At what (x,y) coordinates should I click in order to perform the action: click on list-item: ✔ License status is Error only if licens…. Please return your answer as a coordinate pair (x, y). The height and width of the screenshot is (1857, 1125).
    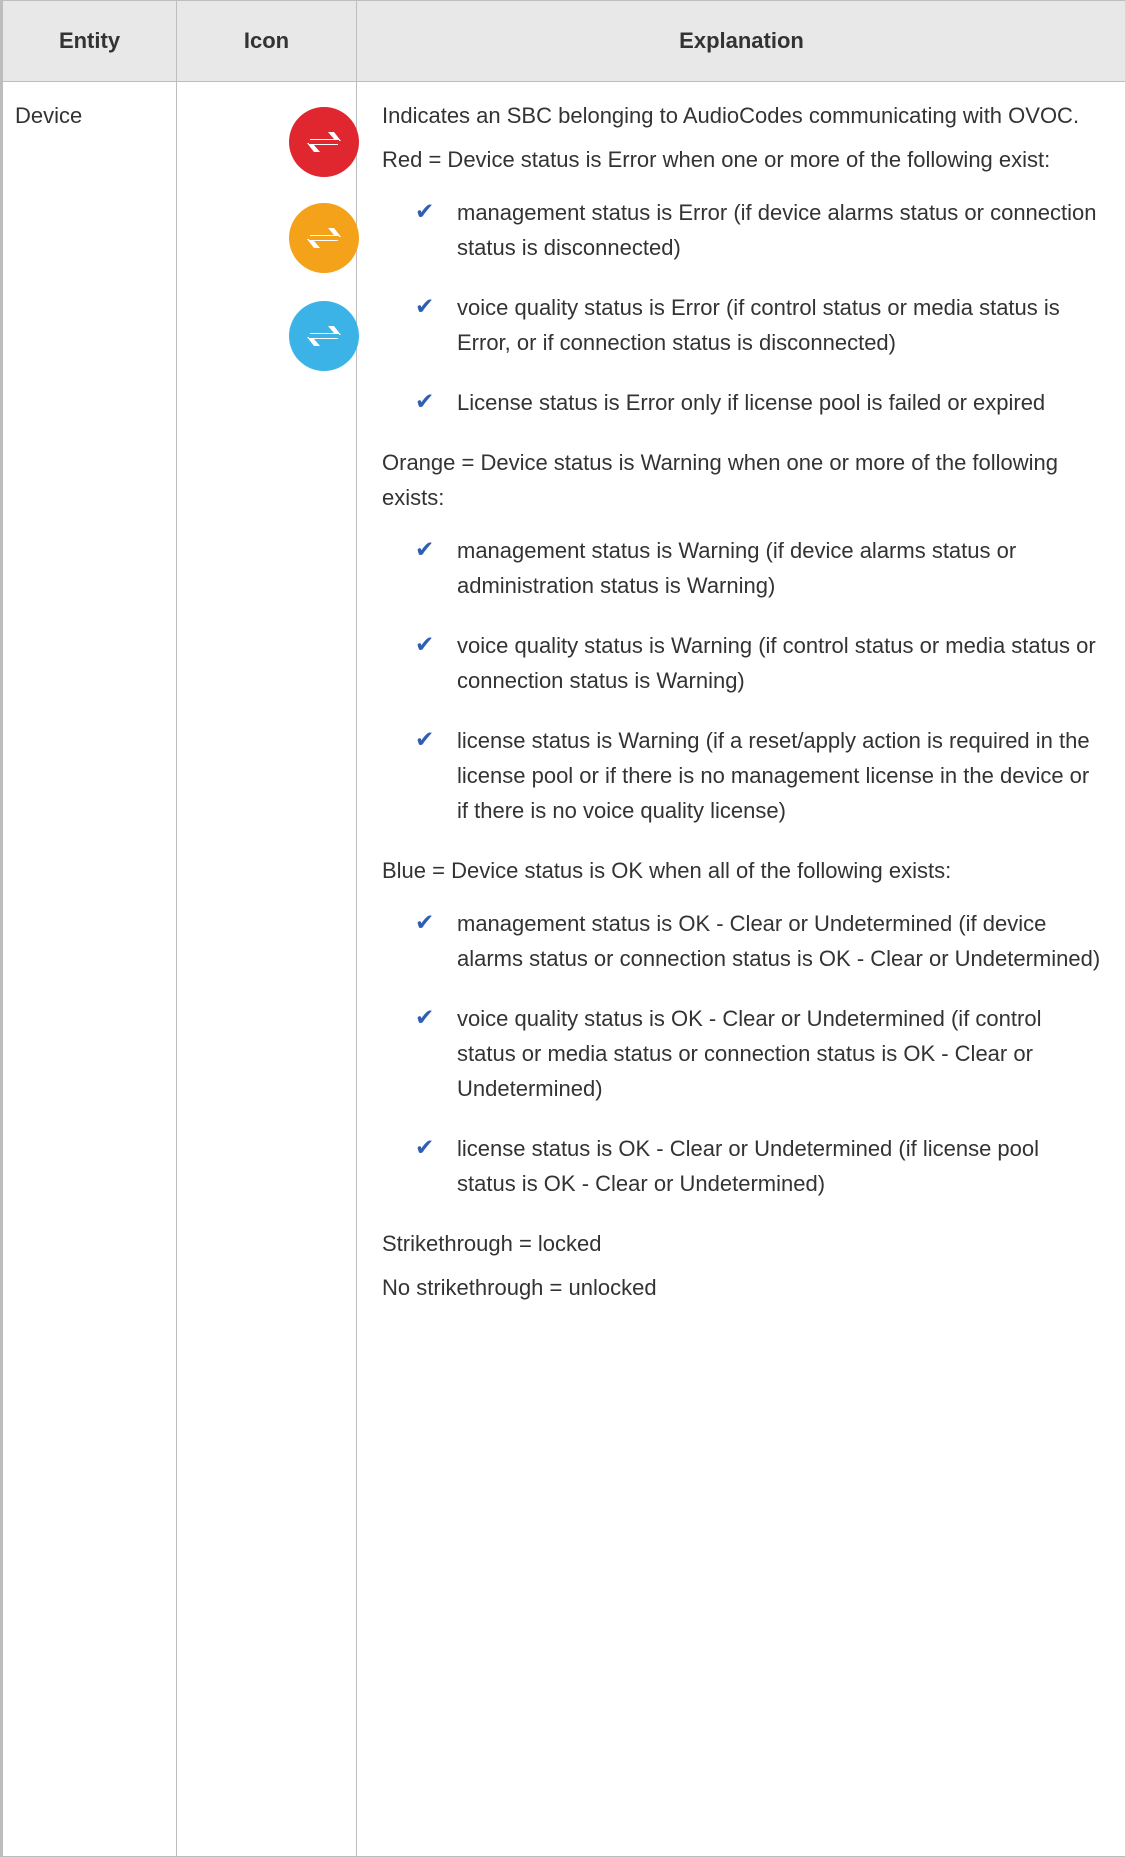
    Looking at the image, I should click on (742, 402).